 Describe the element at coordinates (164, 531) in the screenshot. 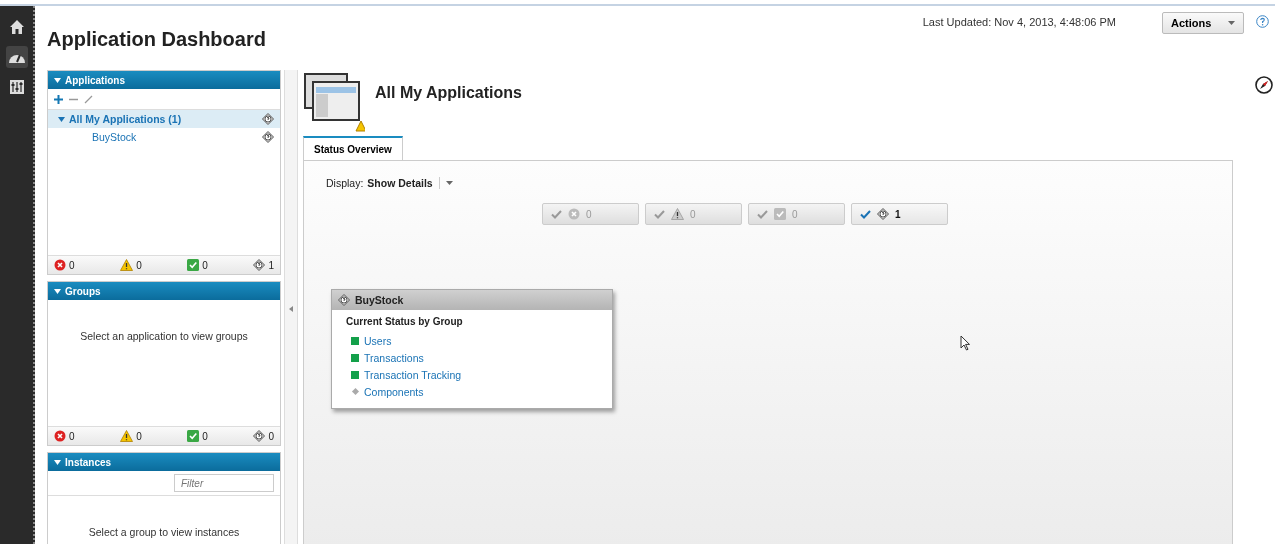

I see `empty-message: Select a group to view instances` at that location.